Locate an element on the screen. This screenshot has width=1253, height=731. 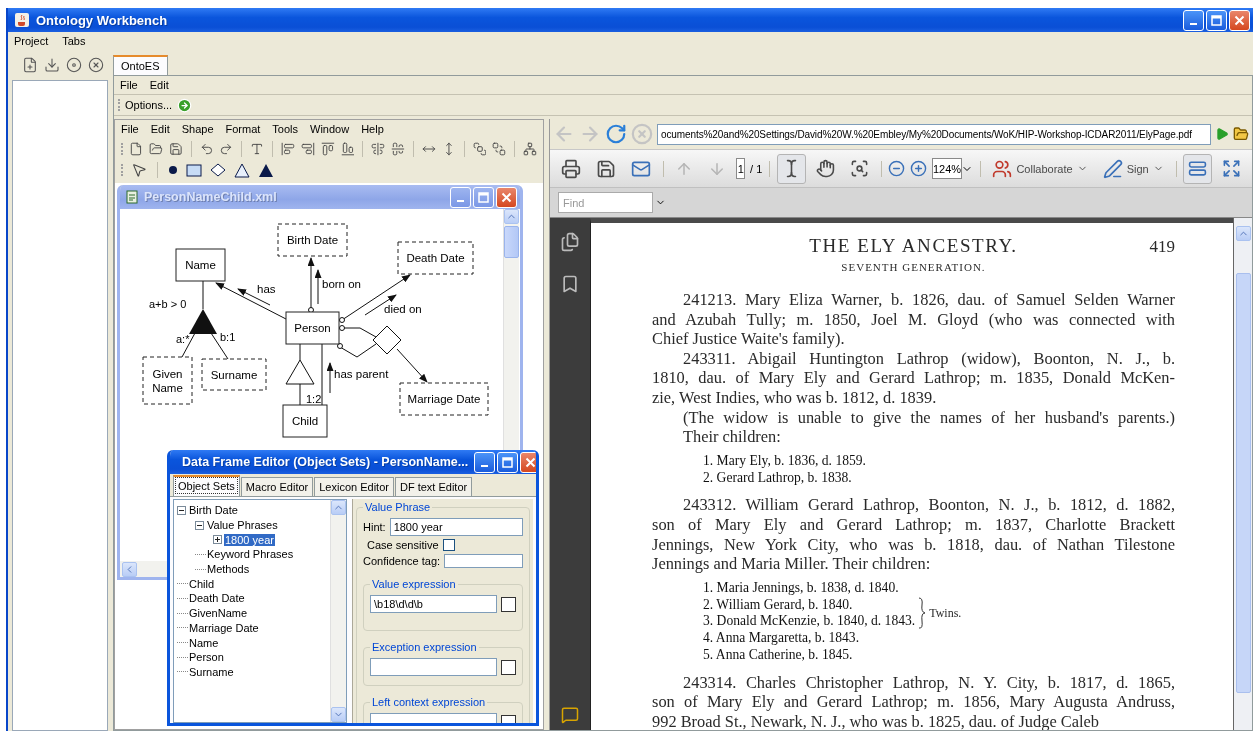
sign-button: Sign is located at coordinates (1133, 168).